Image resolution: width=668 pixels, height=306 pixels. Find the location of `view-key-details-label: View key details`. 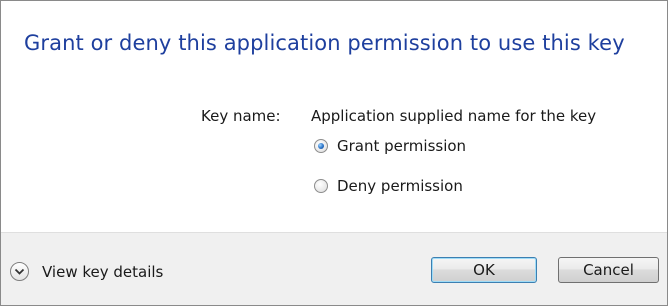

view-key-details-label: View key details is located at coordinates (102, 272).